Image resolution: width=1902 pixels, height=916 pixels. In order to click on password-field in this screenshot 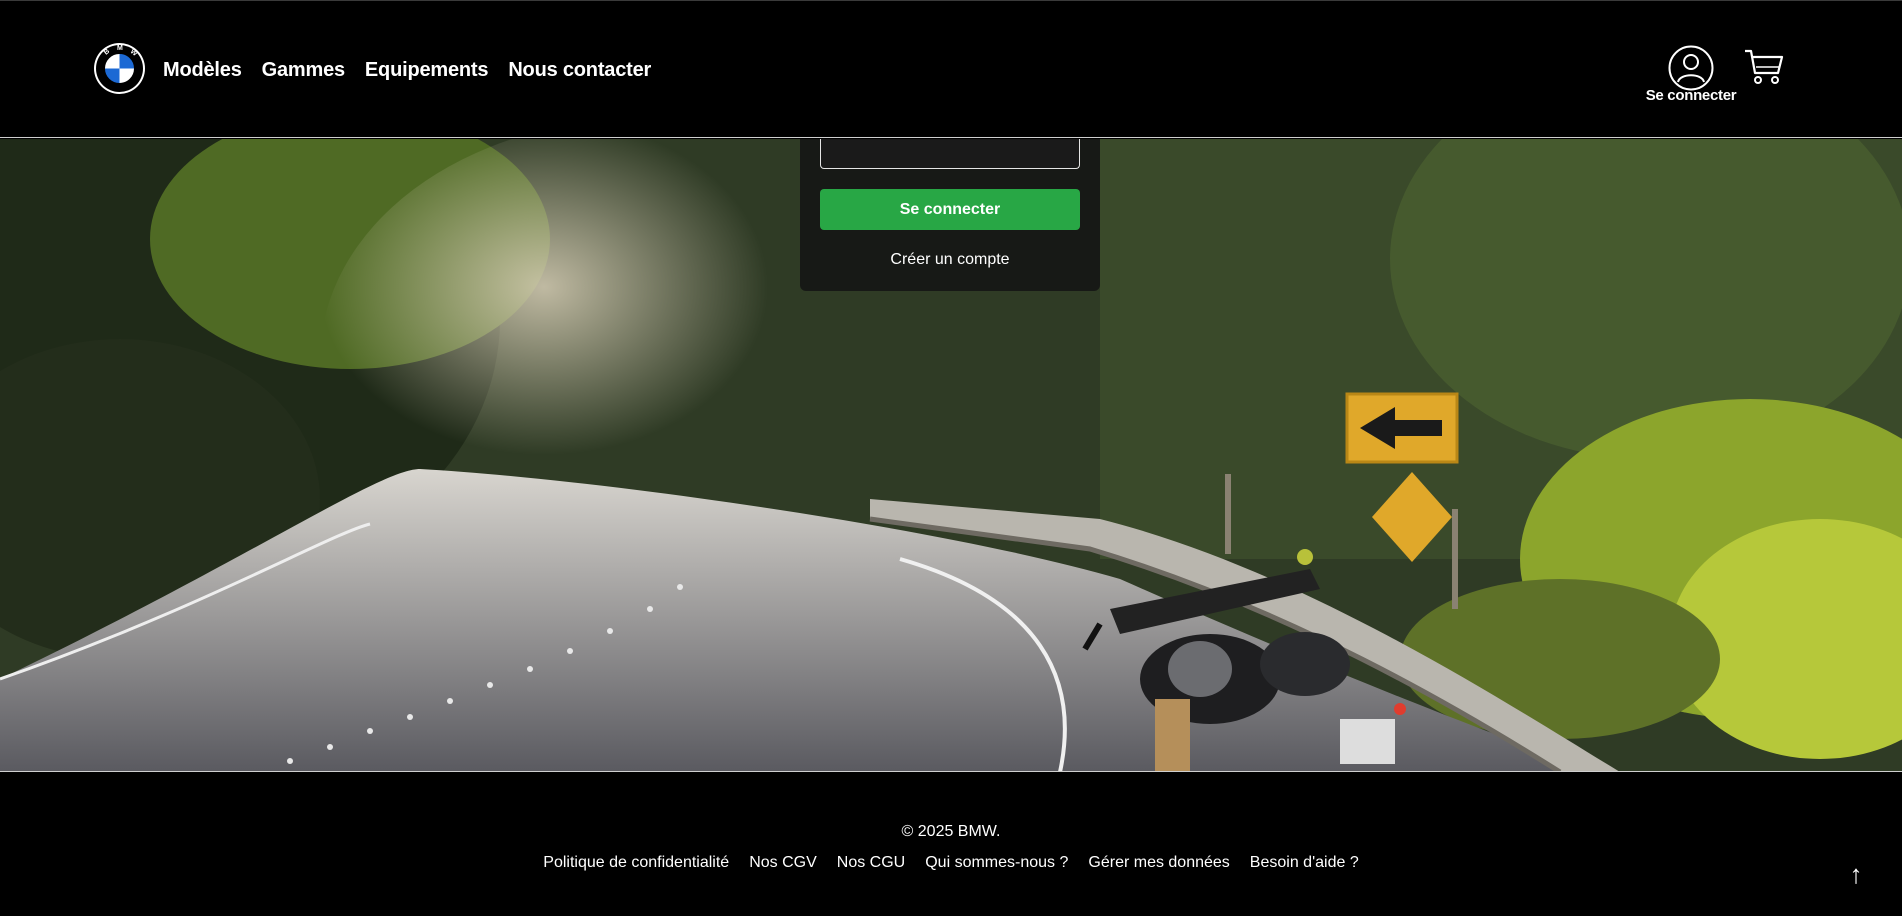, I will do `click(950, 154)`.